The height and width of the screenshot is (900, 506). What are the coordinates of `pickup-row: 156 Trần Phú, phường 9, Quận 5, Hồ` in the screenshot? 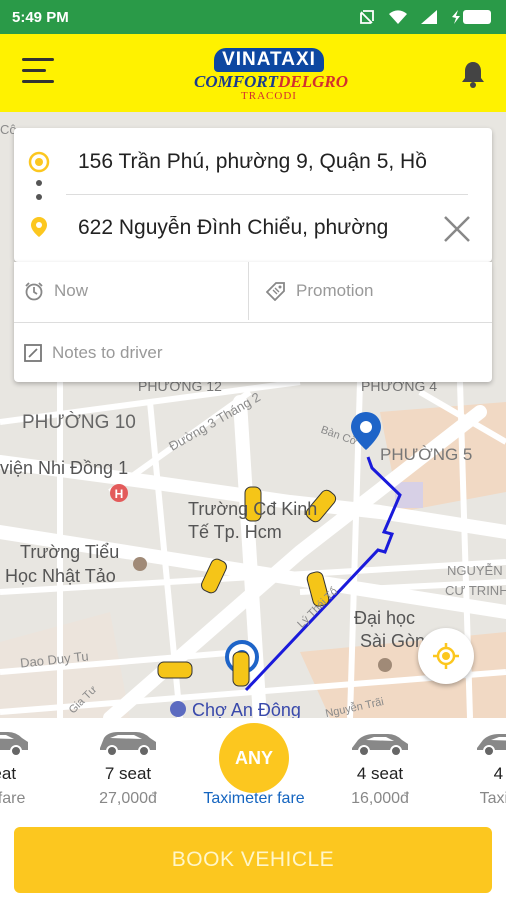 It's located at (253, 162).